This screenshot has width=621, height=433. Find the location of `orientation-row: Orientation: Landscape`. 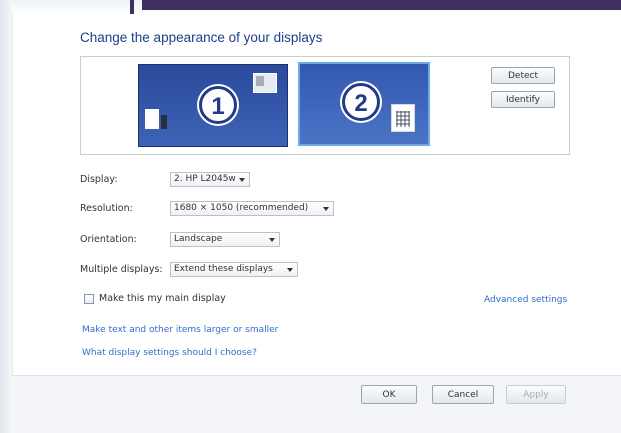

orientation-row: Orientation: Landscape is located at coordinates (180, 239).